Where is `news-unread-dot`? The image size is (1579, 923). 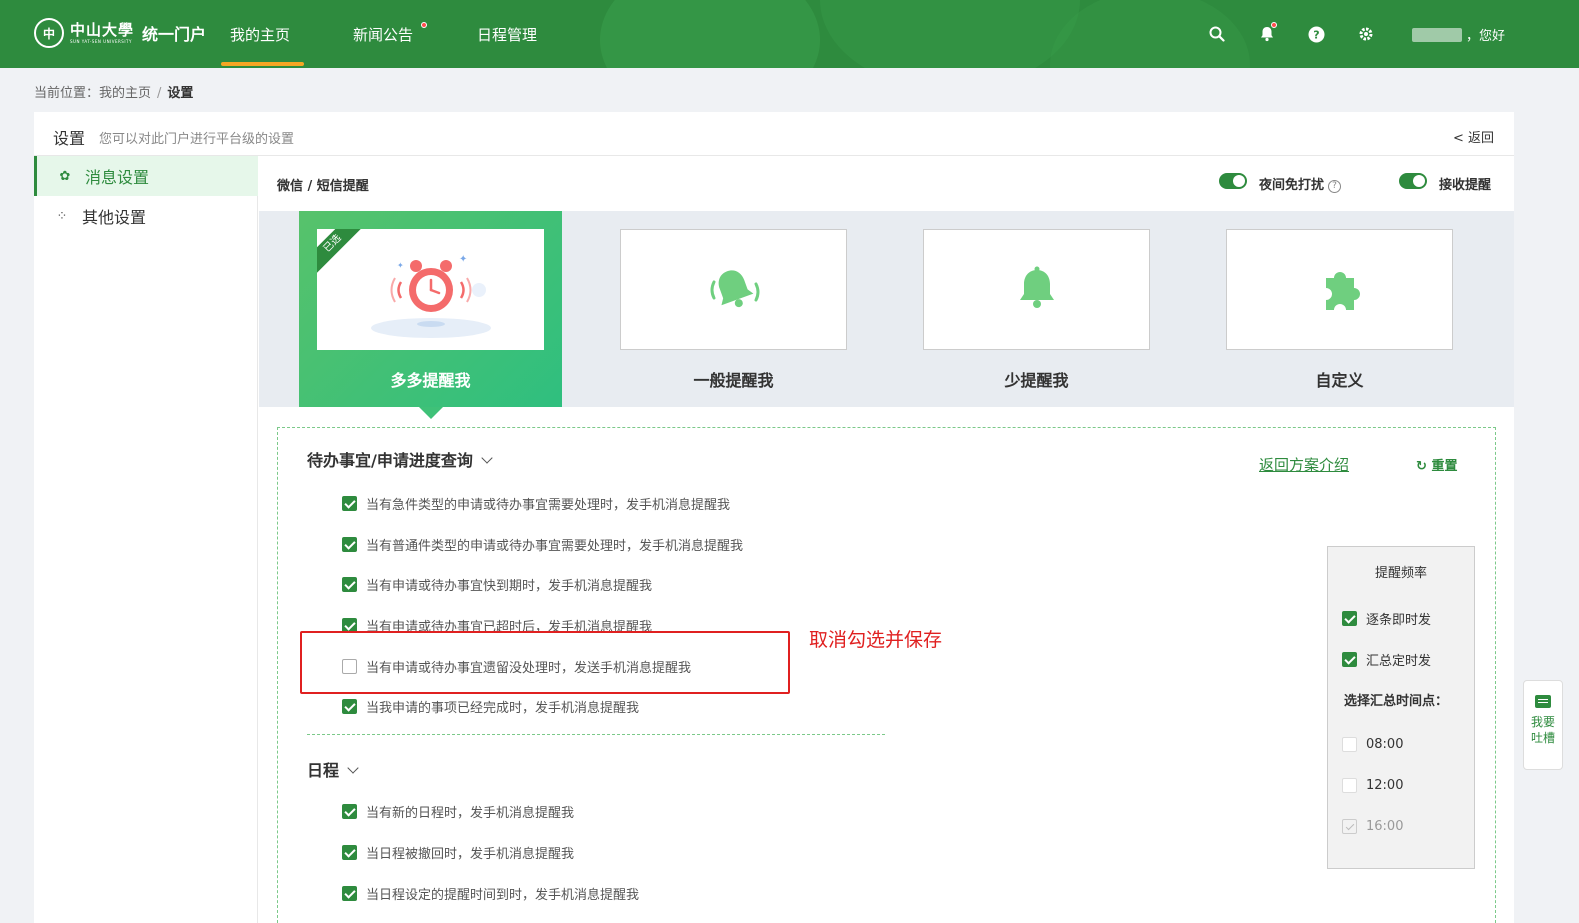 news-unread-dot is located at coordinates (424, 25).